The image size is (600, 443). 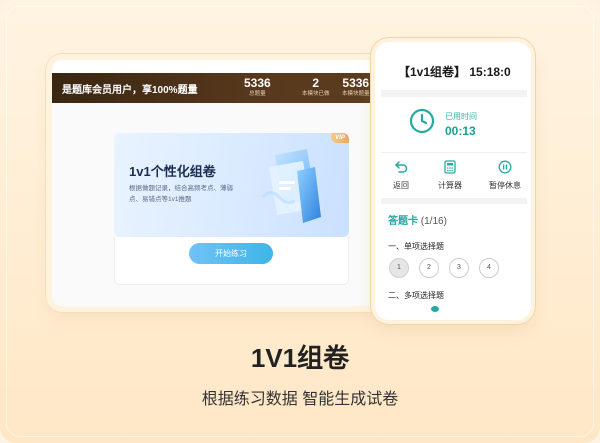 I want to click on answer-card-title: 答题卡, so click(x=403, y=221).